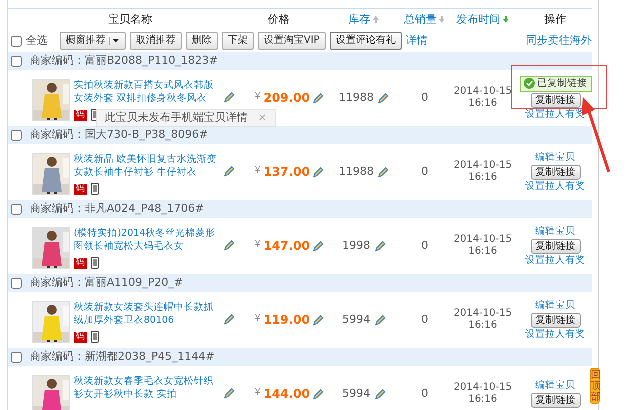 The image size is (630, 410). Describe the element at coordinates (287, 246) in the screenshot. I see `price: 147.00` at that location.